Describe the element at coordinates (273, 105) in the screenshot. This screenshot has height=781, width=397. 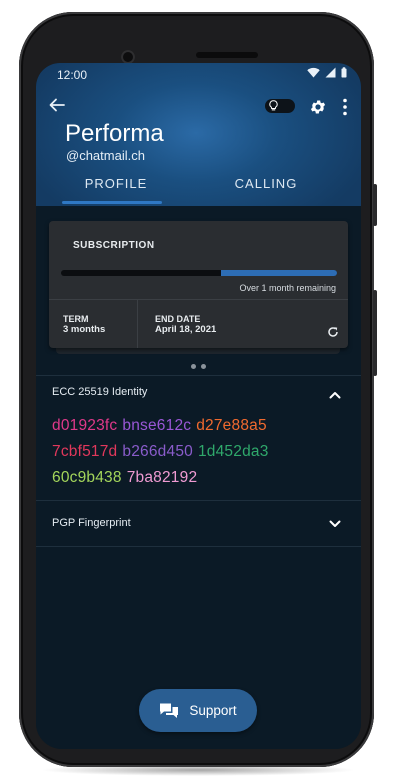
I see `lightbulb-icon` at that location.